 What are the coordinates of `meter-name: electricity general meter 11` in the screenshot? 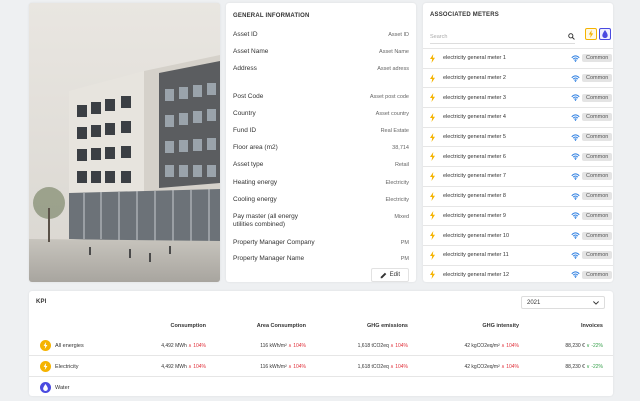 It's located at (476, 255).